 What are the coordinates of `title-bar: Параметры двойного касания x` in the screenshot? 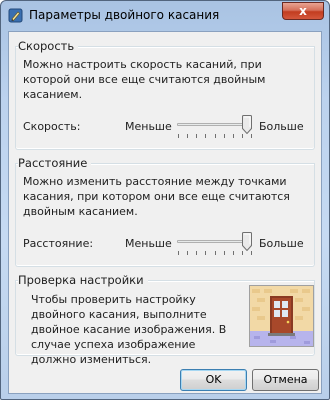 It's located at (165, 16).